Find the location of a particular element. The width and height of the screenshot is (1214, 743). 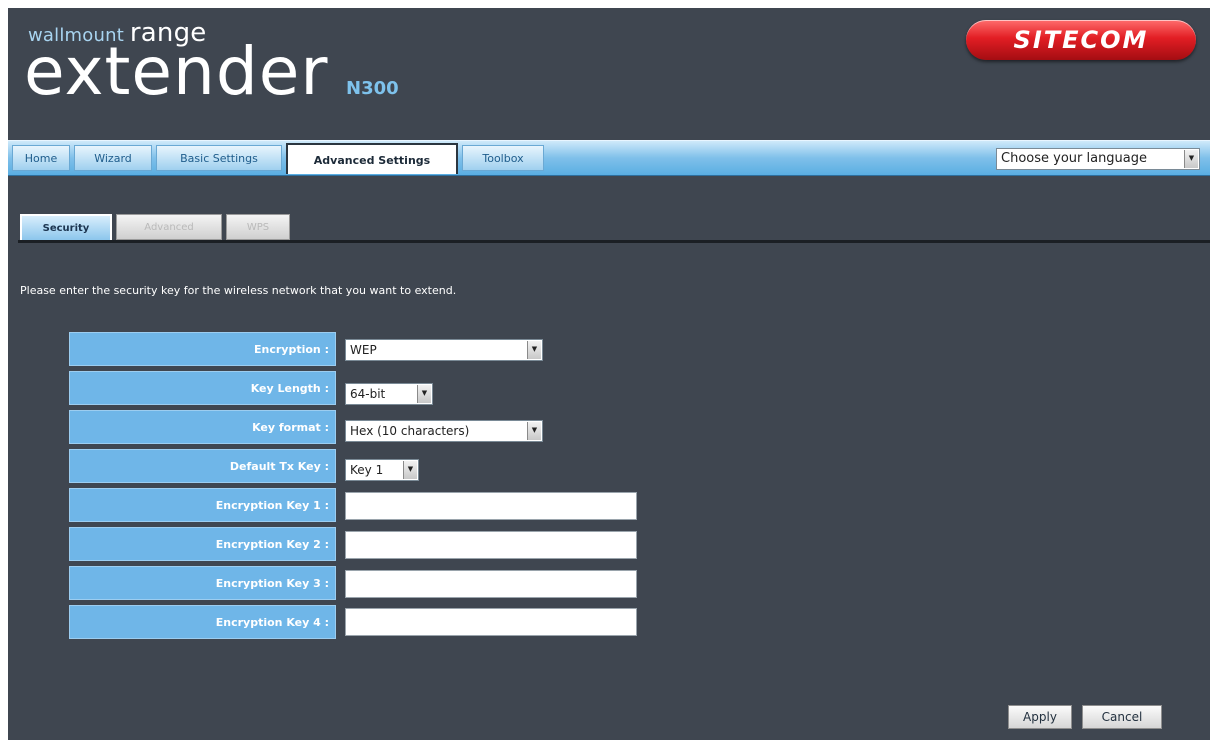

brand-extender: extender is located at coordinates (176, 71).